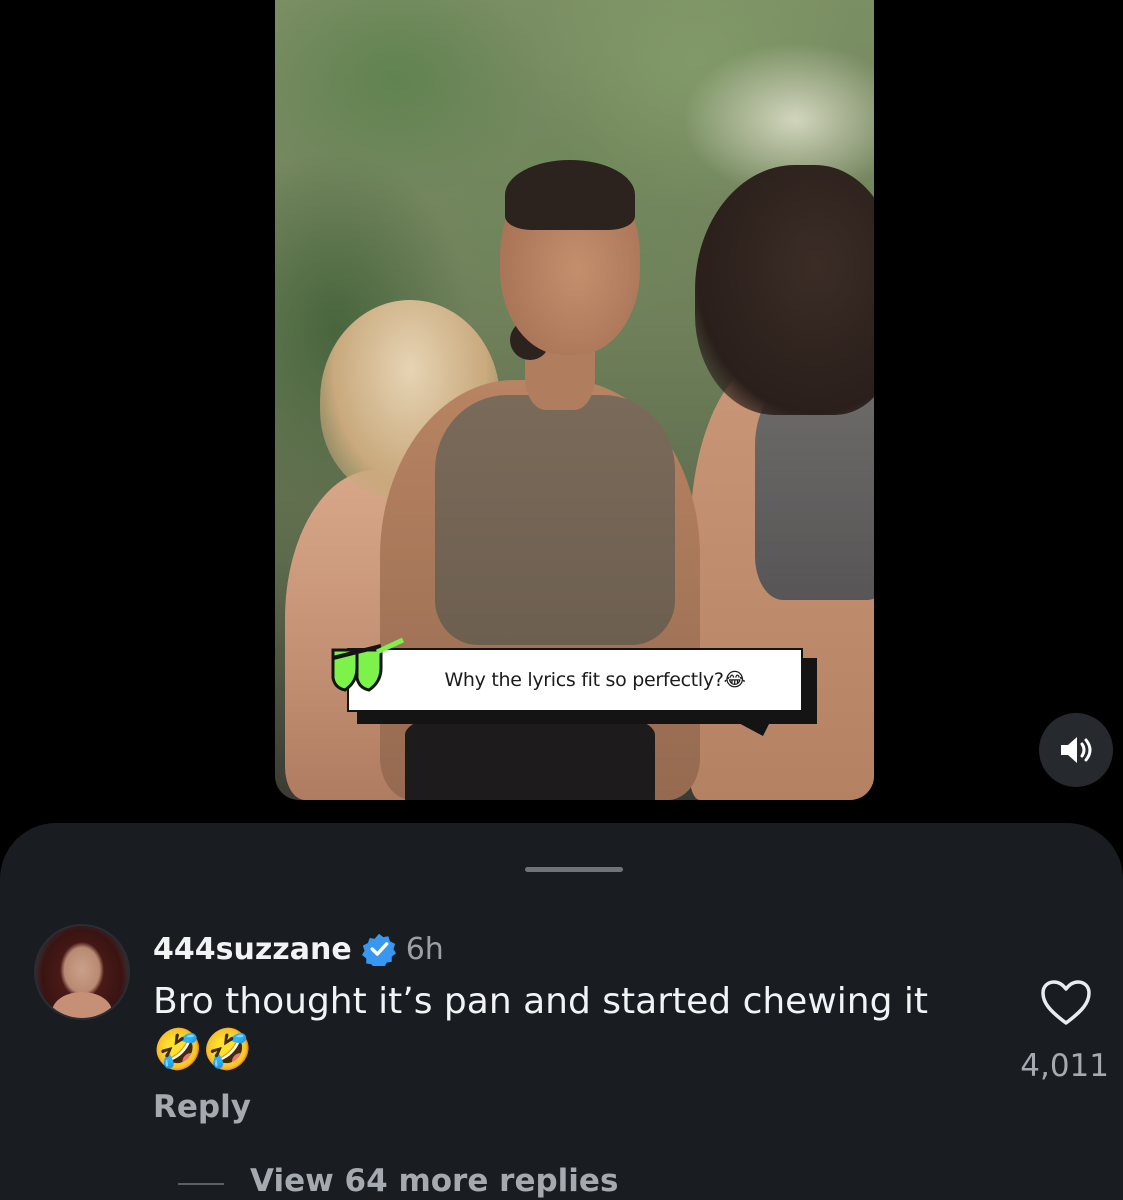  I want to click on avatar, so click(82, 972).